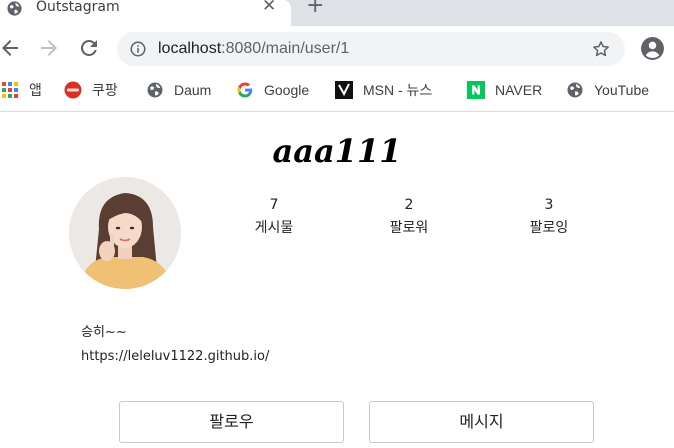  I want to click on profile-bio: 승히~~ https://leleluv1122.github.io/, so click(175, 345).